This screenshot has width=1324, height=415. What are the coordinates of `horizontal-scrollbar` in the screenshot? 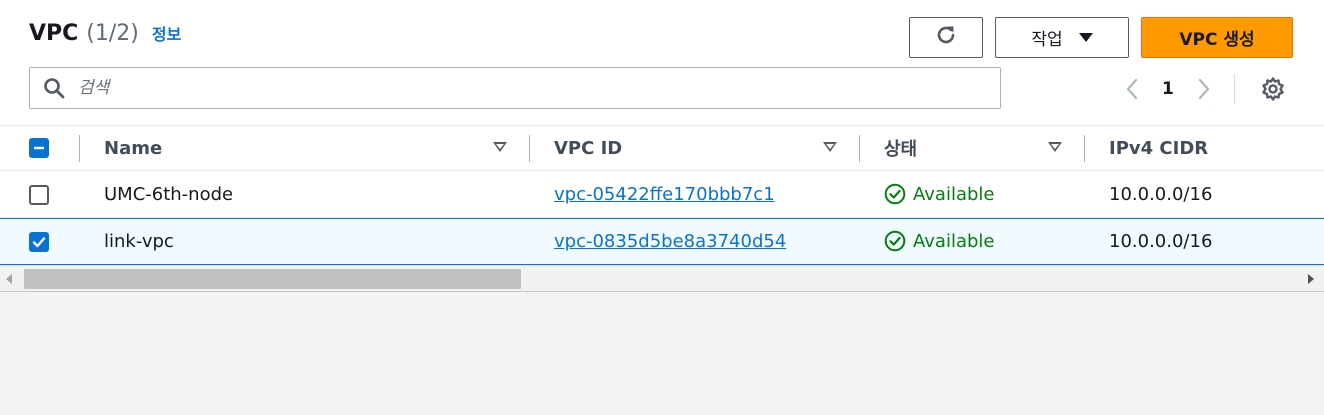 It's located at (662, 278).